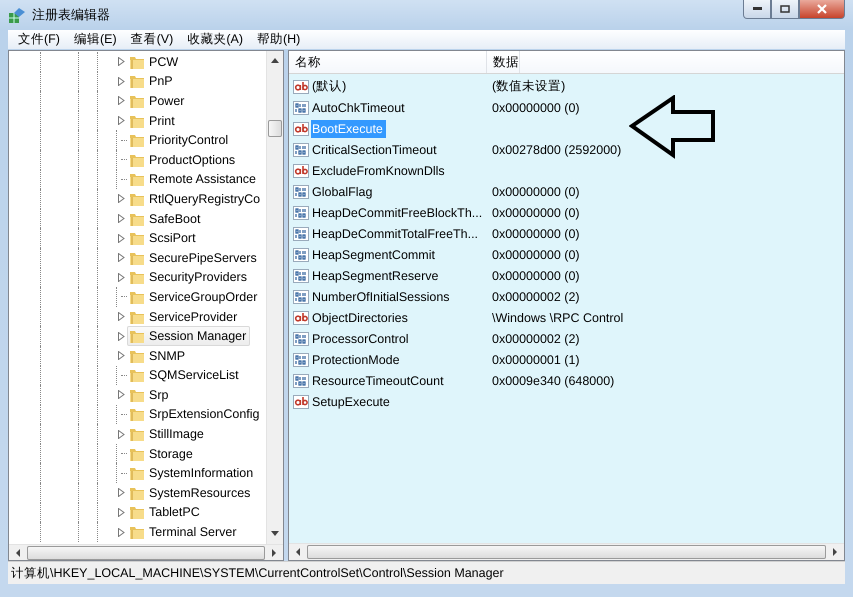 Image resolution: width=853 pixels, height=597 pixels. Describe the element at coordinates (192, 473) in the screenshot. I see `tree-item: SystemInformation` at that location.